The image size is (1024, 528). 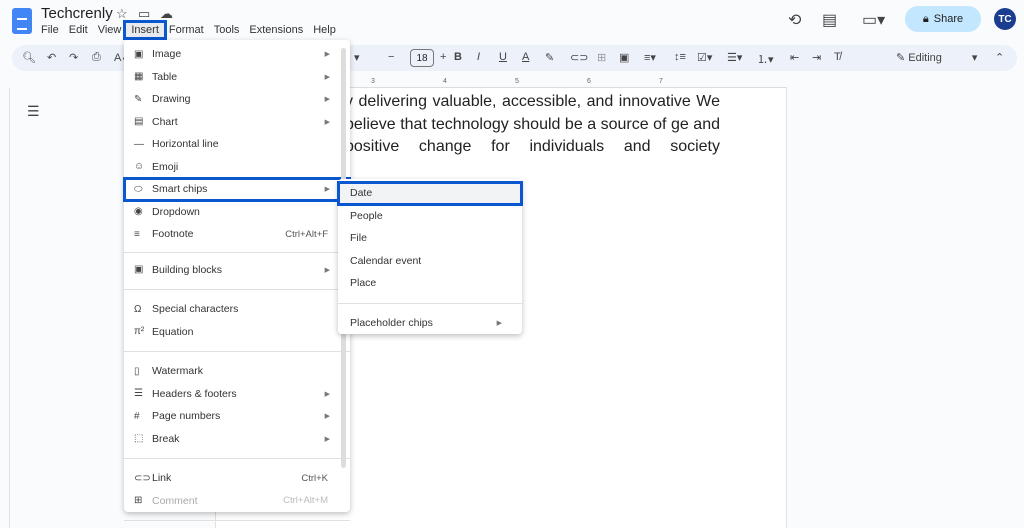 What do you see at coordinates (139, 167) in the screenshot?
I see `emoji-icon: ☺` at bounding box center [139, 167].